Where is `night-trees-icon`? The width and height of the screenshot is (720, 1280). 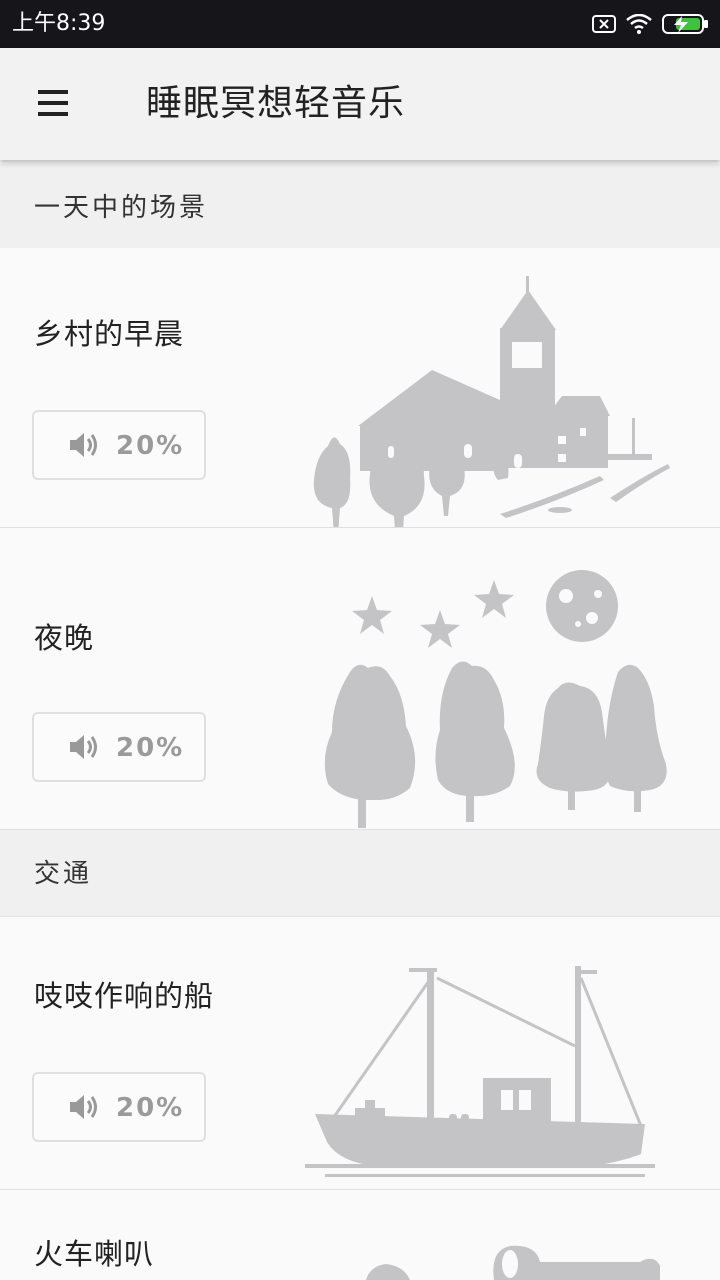
night-trees-icon is located at coordinates (495, 699).